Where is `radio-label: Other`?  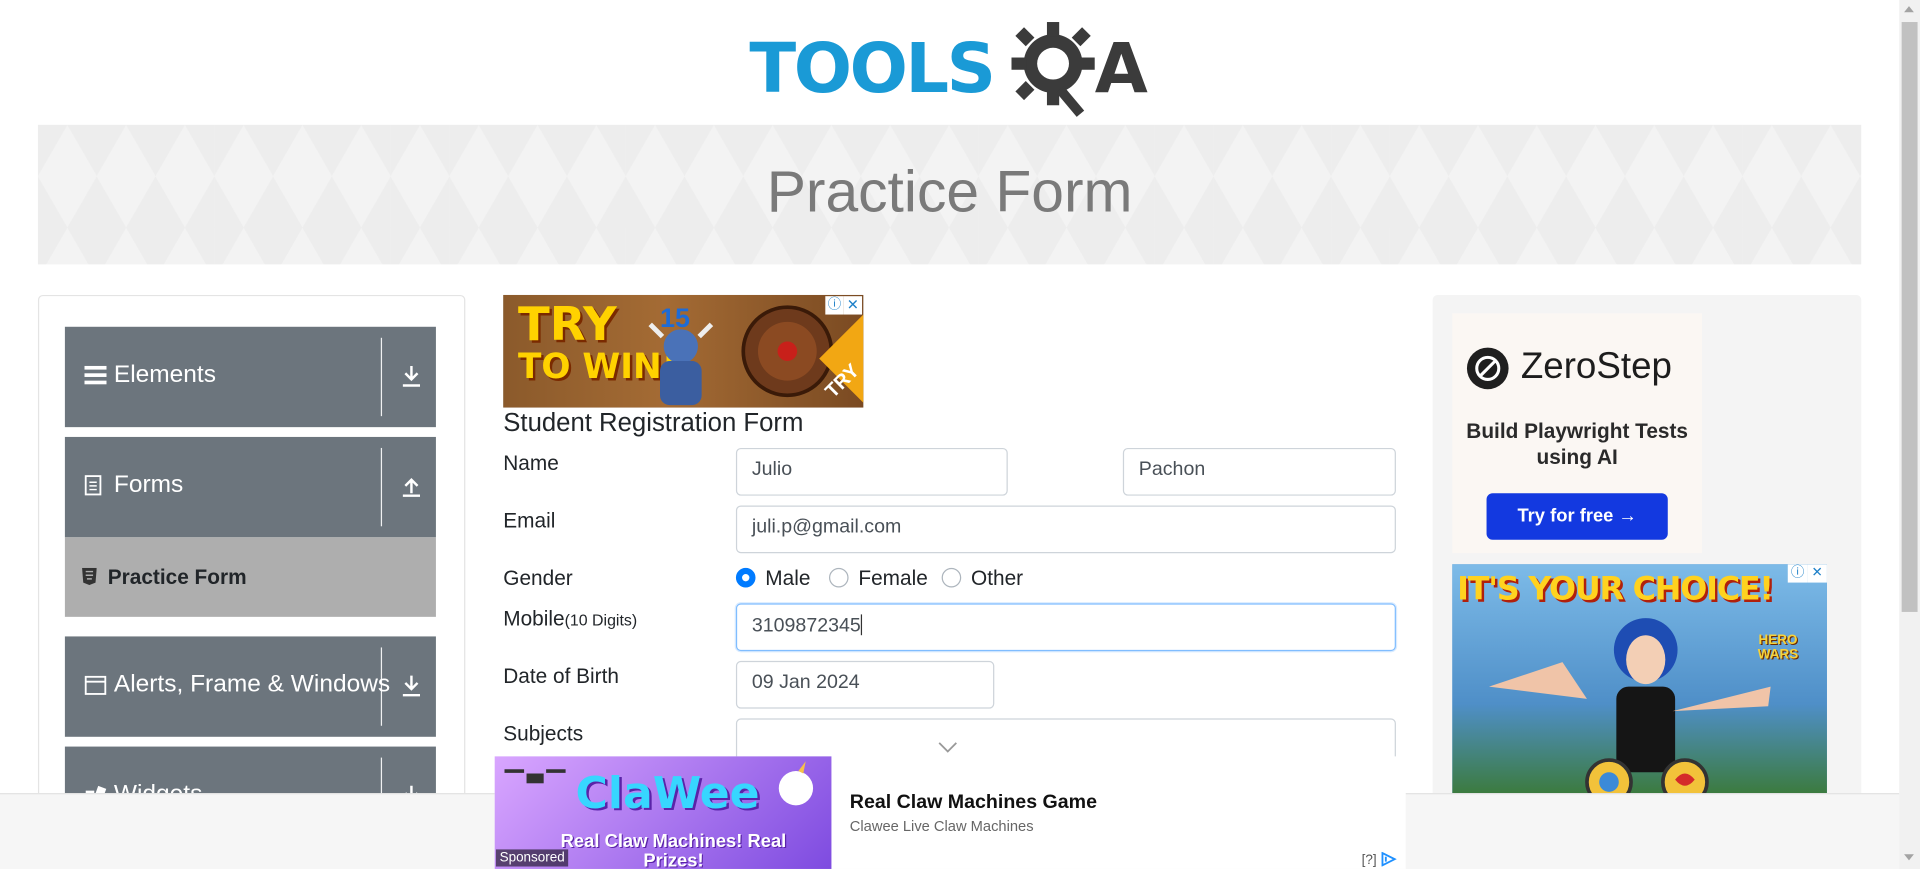 radio-label: Other is located at coordinates (997, 578).